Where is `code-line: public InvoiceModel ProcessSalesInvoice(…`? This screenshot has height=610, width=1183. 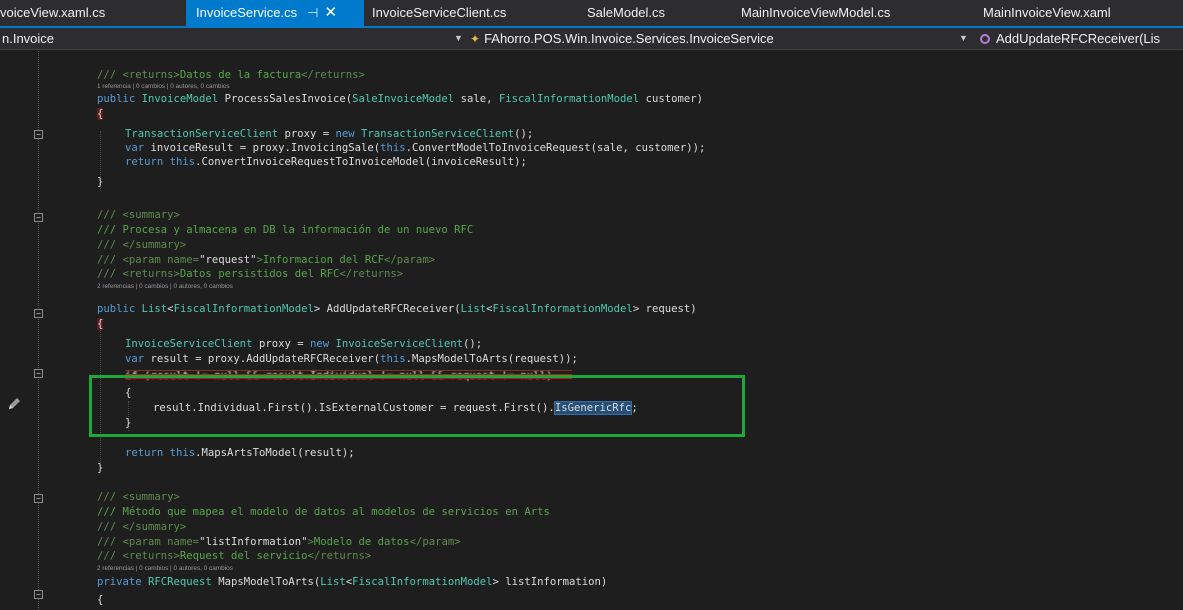
code-line: public InvoiceModel ProcessSalesInvoice(… is located at coordinates (400, 99).